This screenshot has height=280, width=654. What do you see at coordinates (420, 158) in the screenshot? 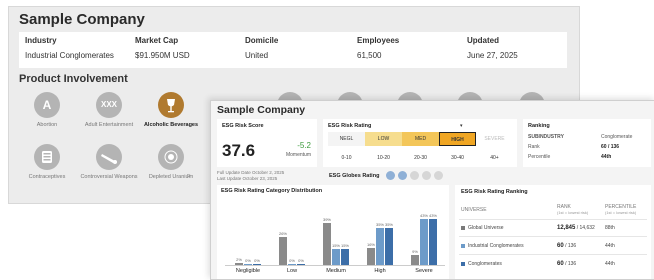
I see `range-med: 20-30` at bounding box center [420, 158].